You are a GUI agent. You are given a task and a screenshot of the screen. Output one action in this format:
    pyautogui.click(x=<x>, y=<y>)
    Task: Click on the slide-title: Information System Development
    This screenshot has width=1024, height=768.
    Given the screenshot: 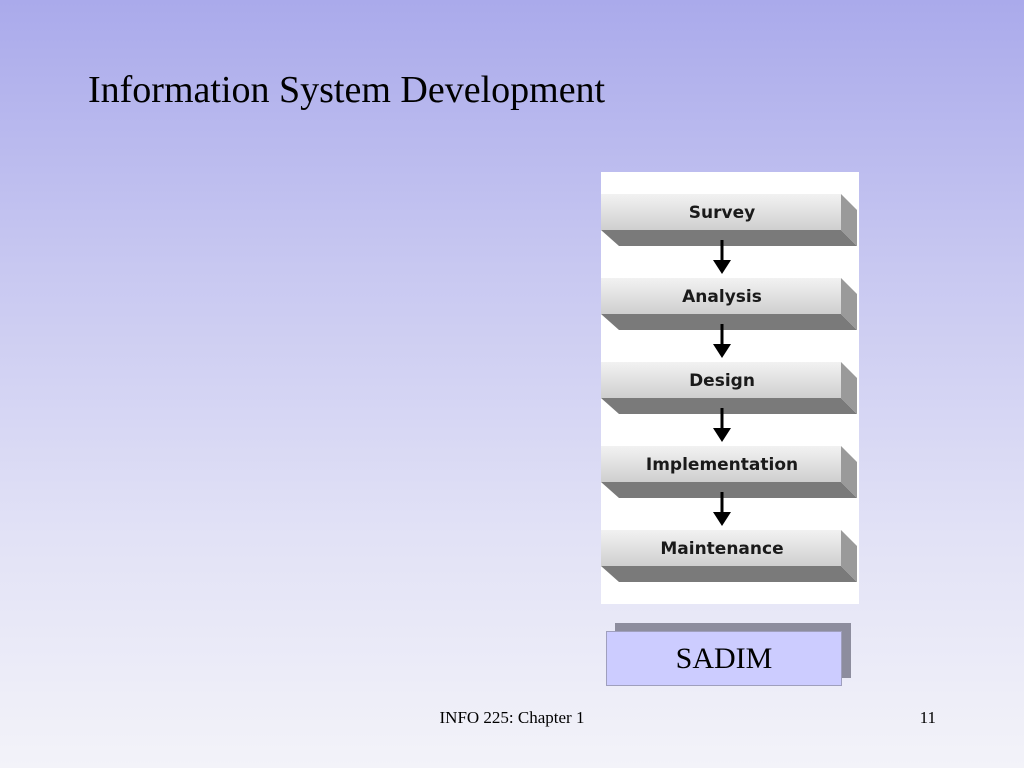 What is the action you would take?
    pyautogui.click(x=347, y=90)
    